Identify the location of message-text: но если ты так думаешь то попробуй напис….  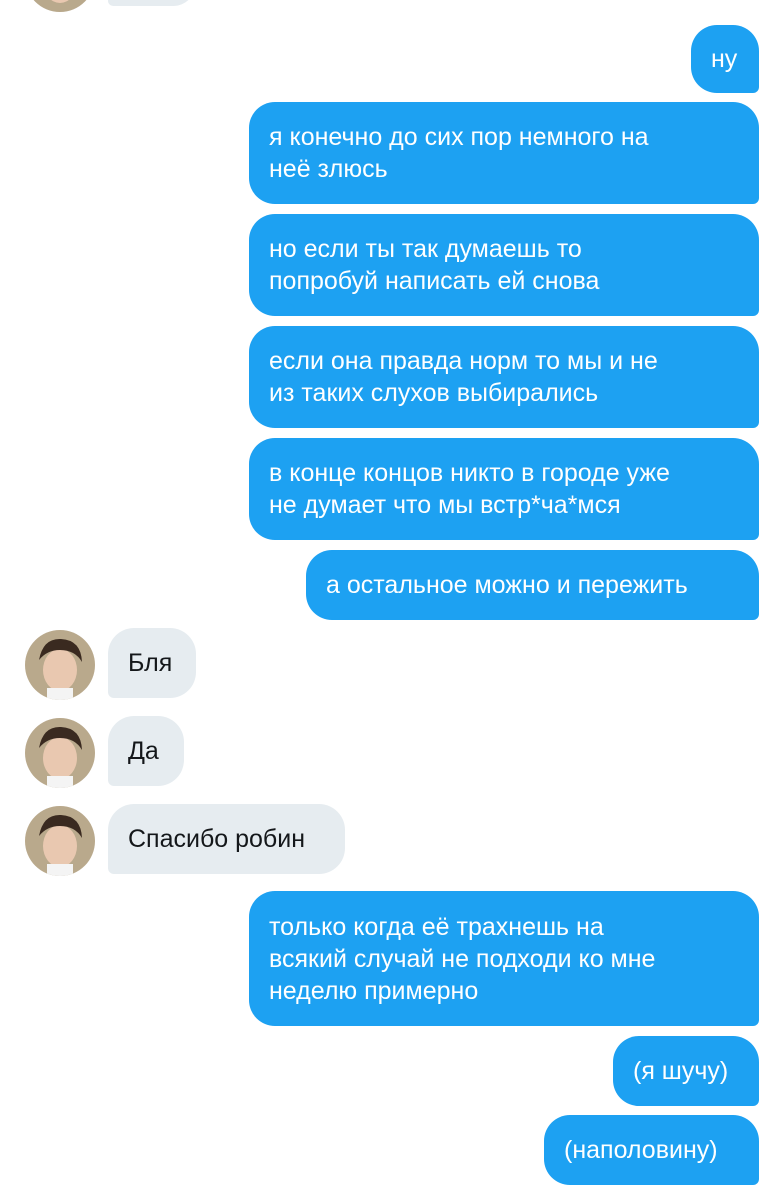
(434, 265).